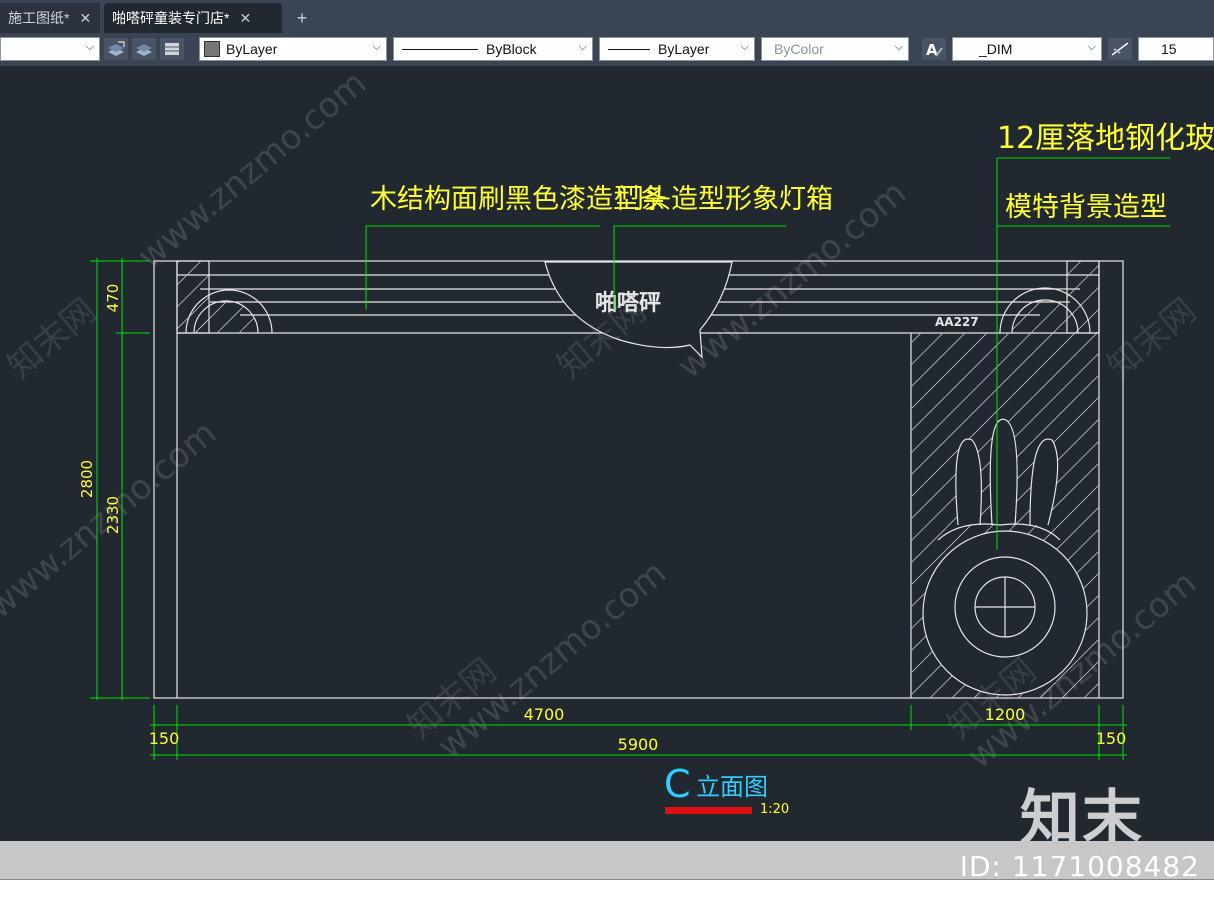 The image size is (1214, 907). Describe the element at coordinates (440, 49) in the screenshot. I see `linetype-sample` at that location.